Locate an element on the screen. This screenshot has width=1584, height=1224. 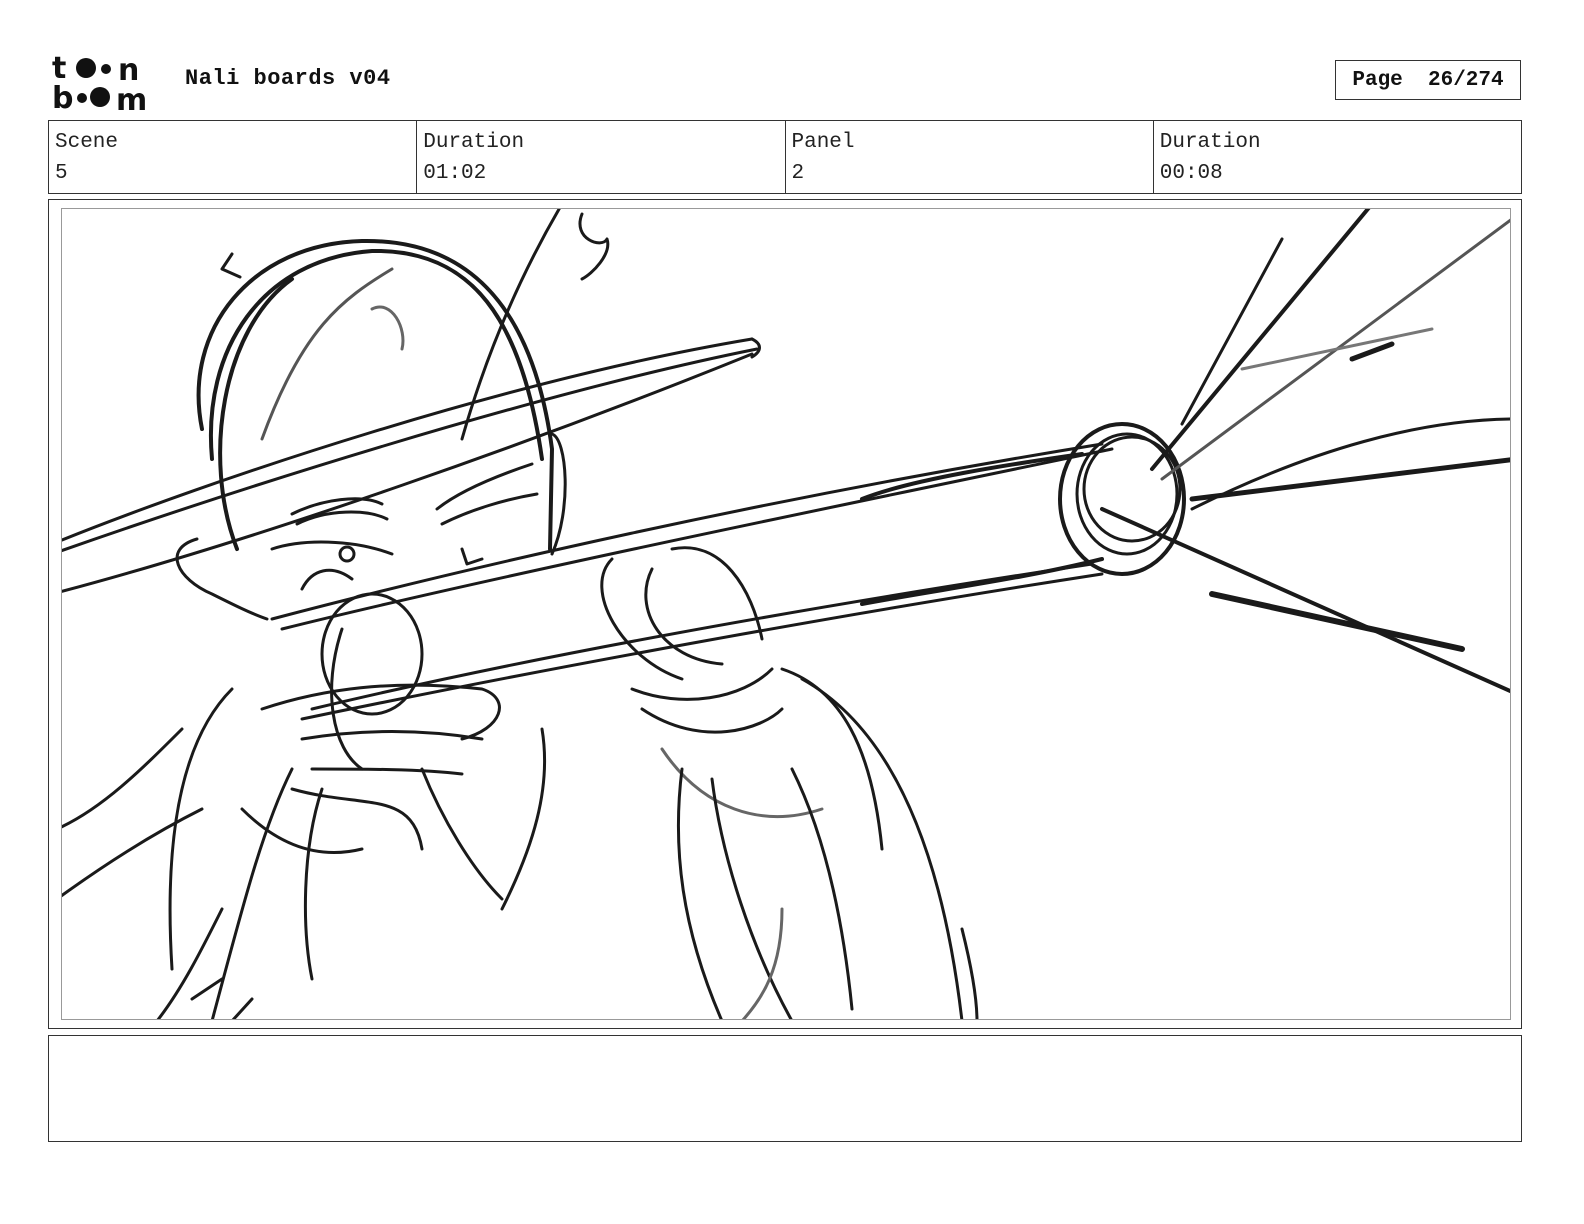
page-number: 26/274 is located at coordinates (1466, 80).